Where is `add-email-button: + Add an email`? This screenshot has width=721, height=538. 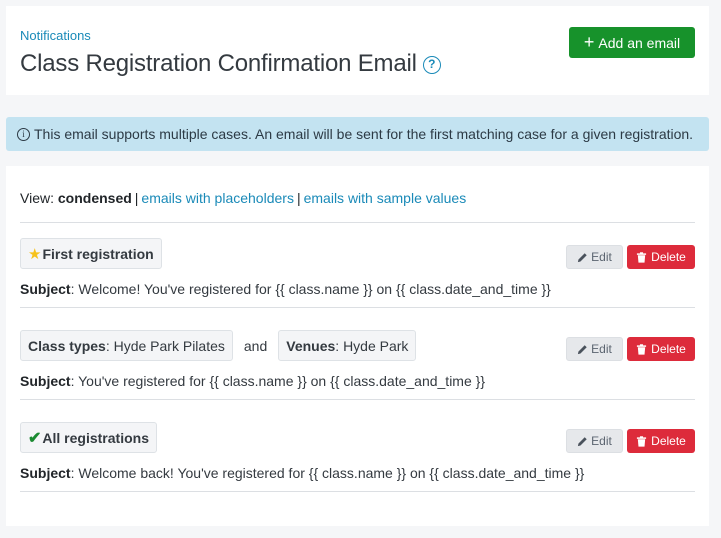 add-email-button: + Add an email is located at coordinates (632, 42).